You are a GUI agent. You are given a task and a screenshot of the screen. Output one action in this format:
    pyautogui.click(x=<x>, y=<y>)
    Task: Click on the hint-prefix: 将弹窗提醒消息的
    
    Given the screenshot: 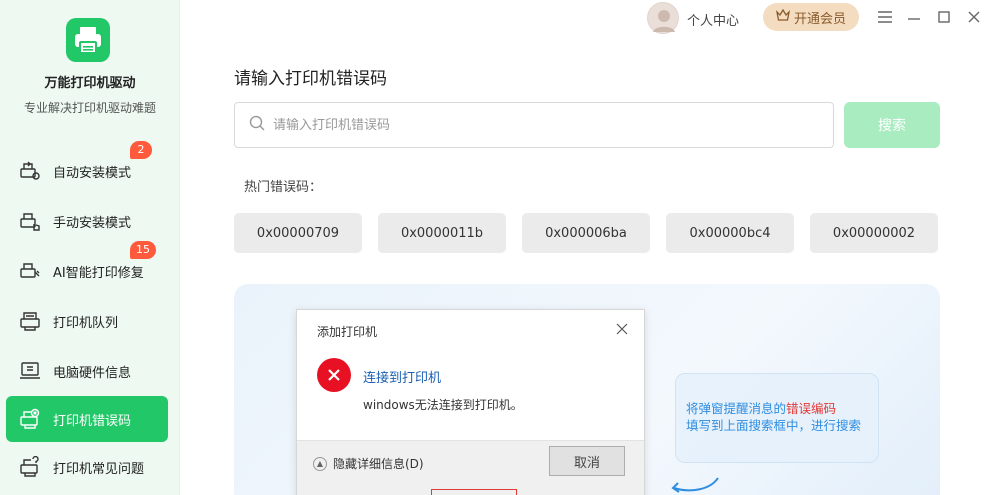 What is the action you would take?
    pyautogui.click(x=736, y=408)
    